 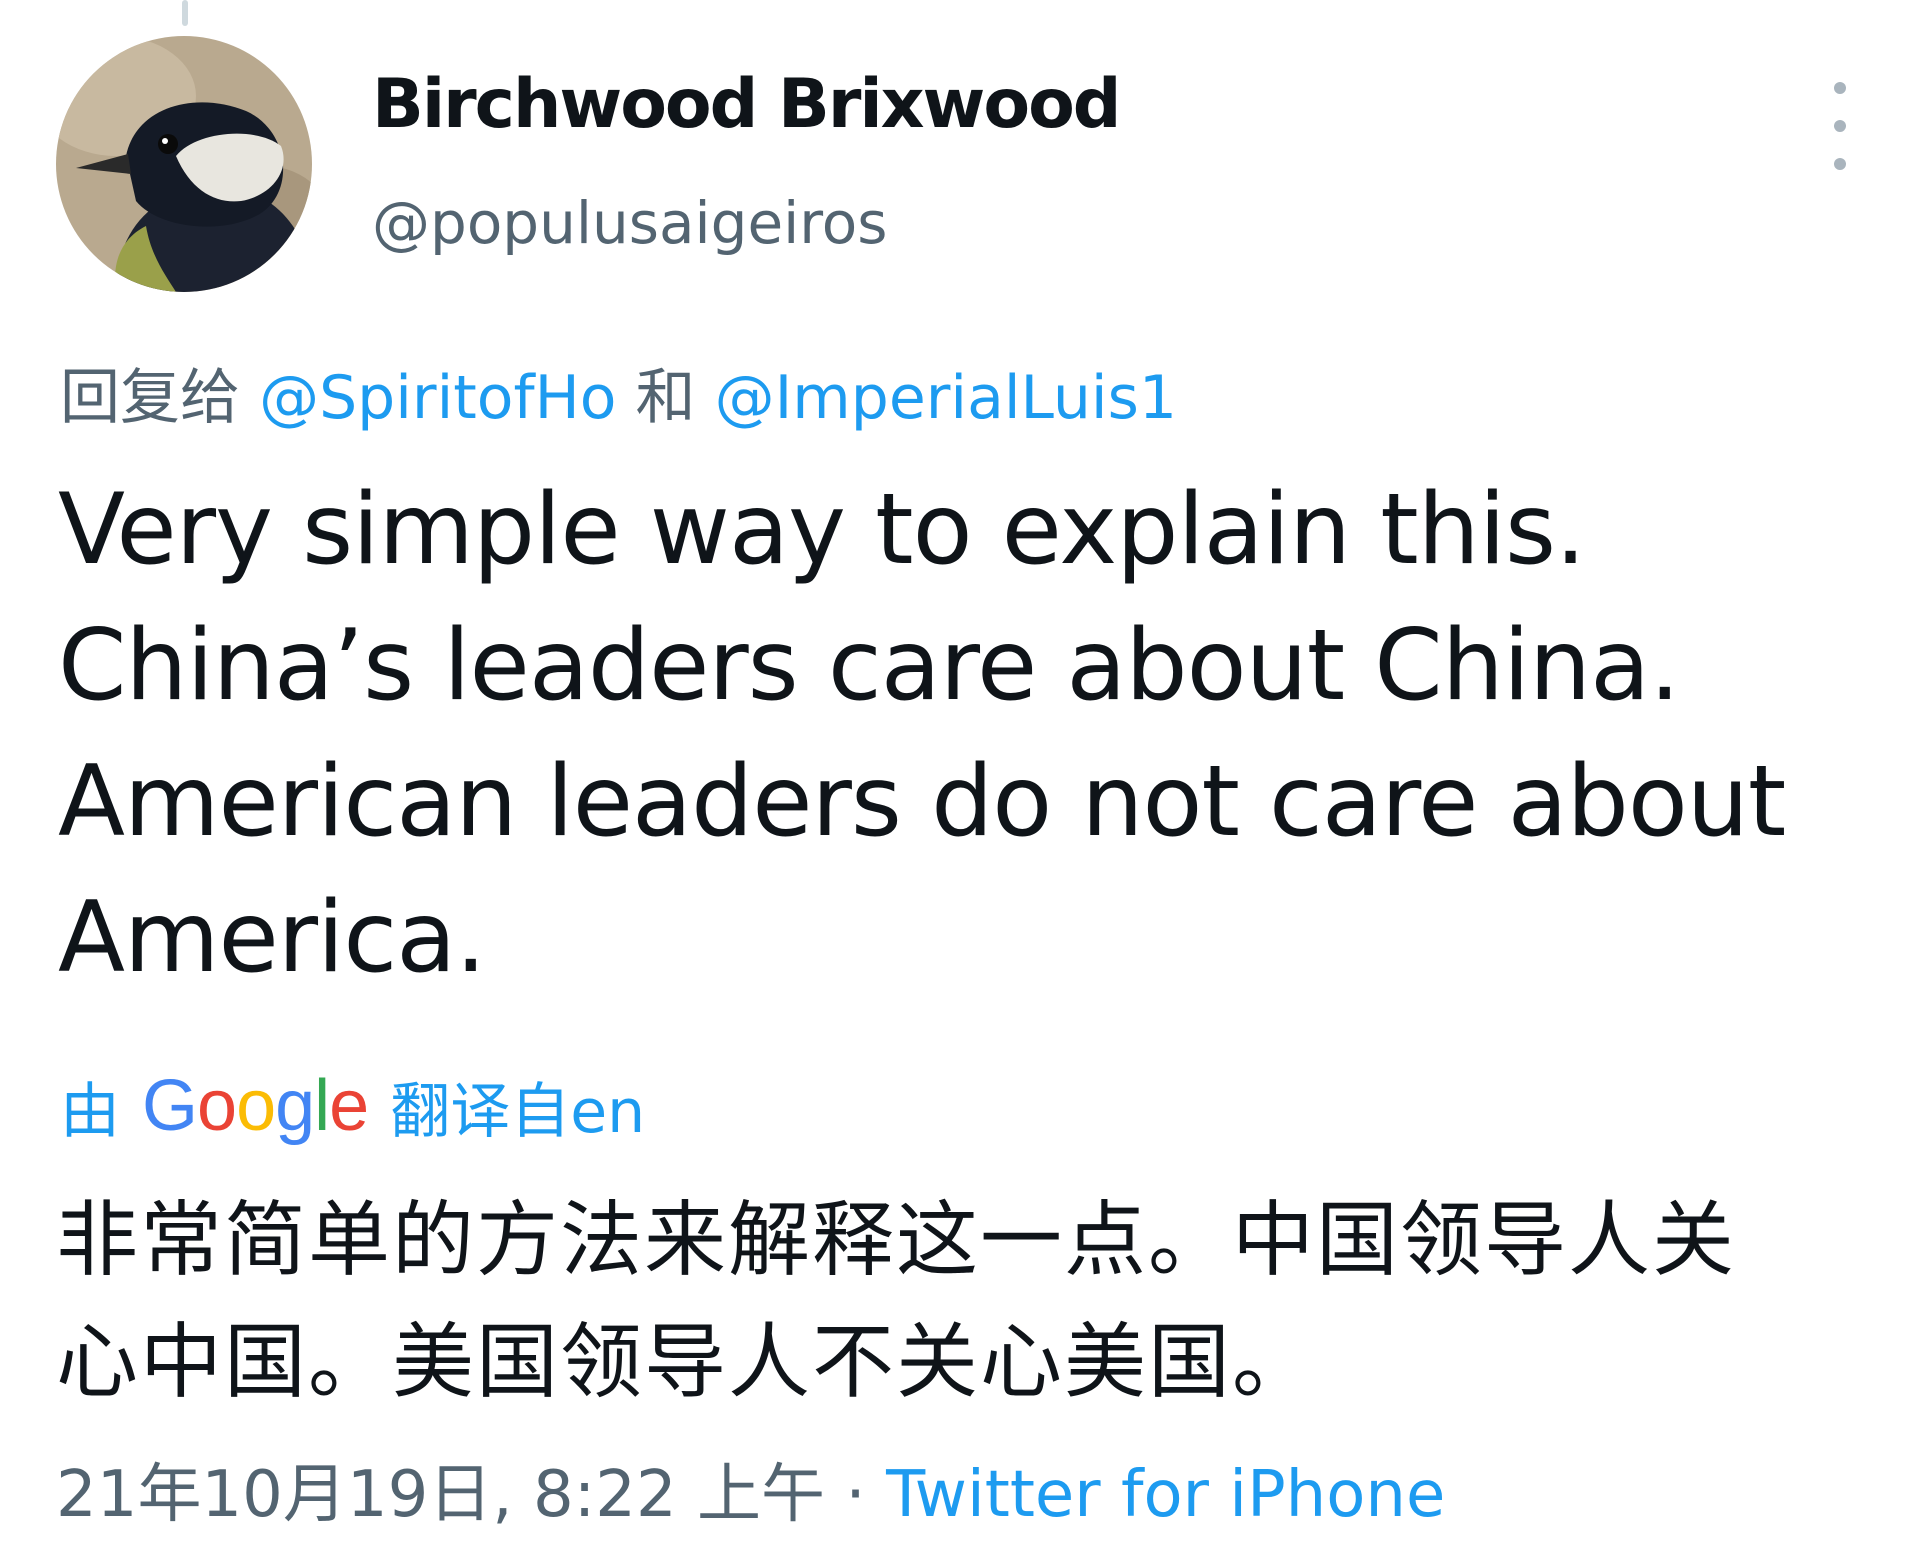 I want to click on tweet-text-line: America., so click(x=272, y=938).